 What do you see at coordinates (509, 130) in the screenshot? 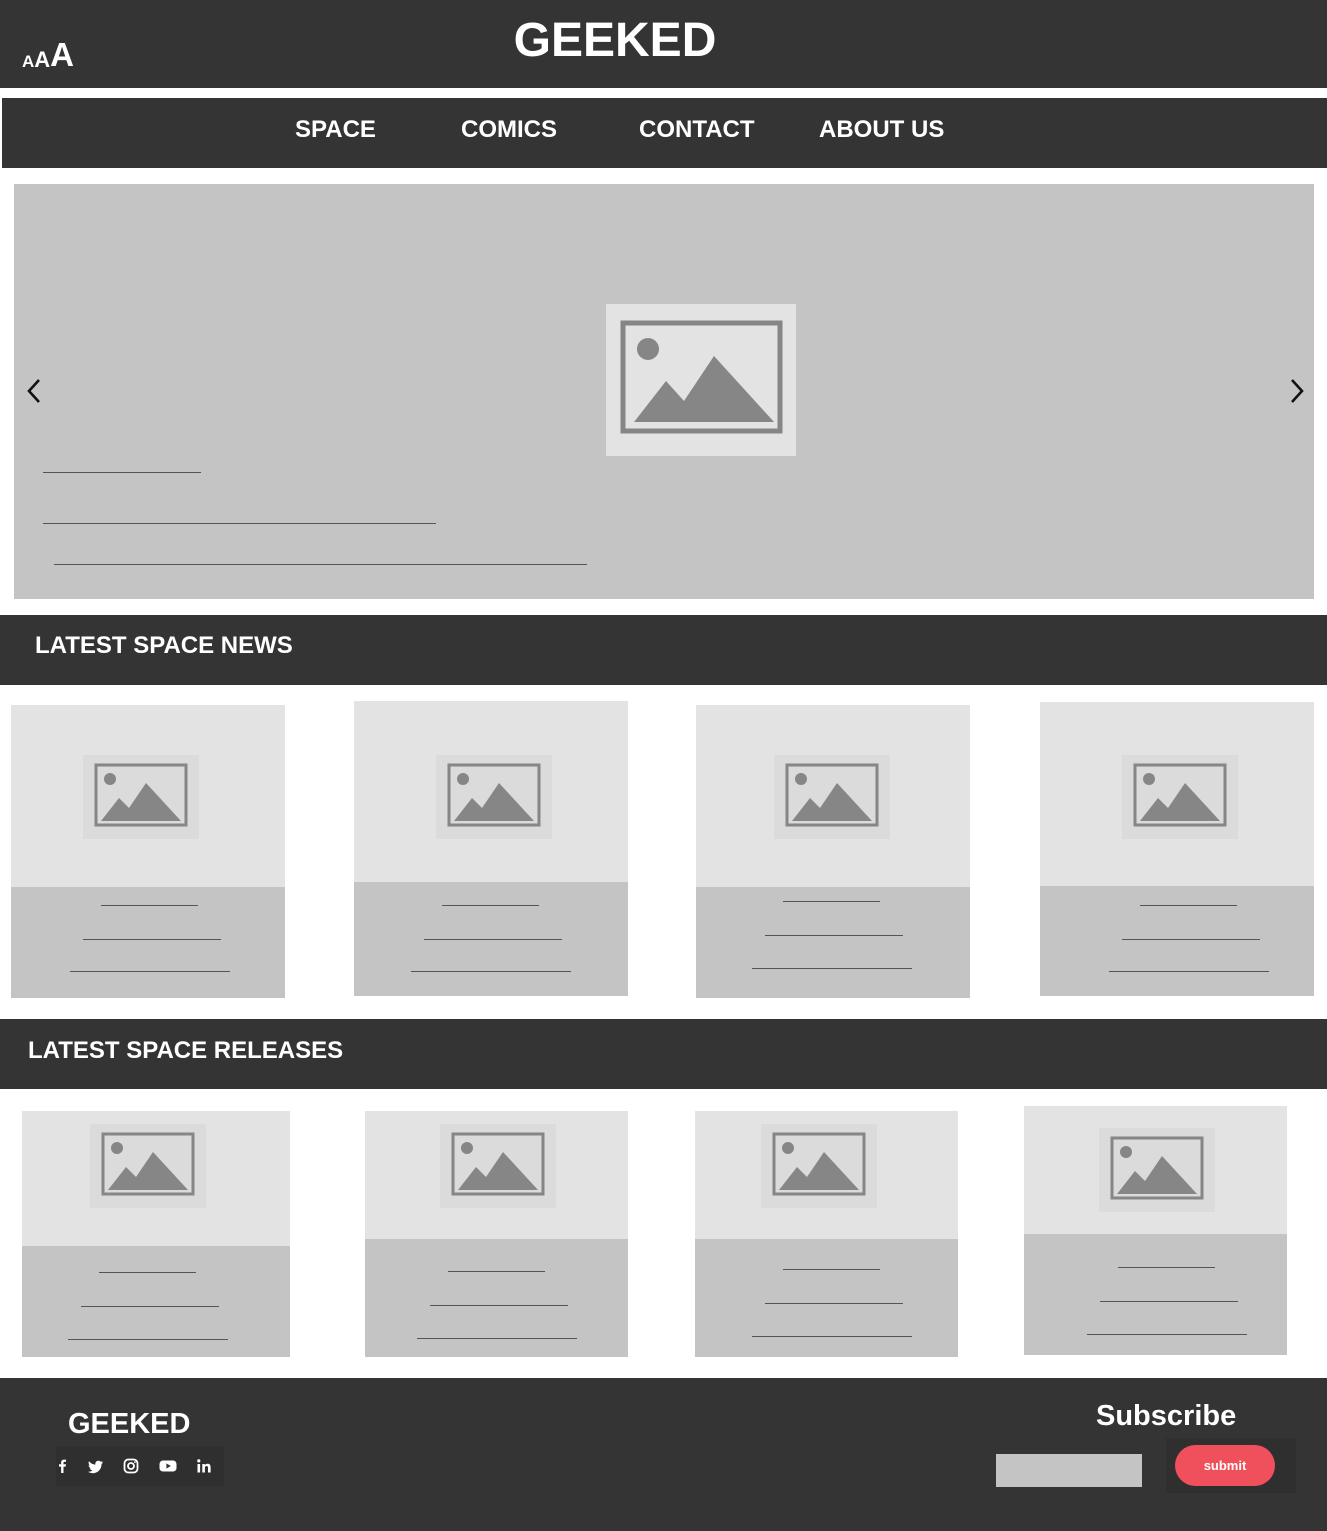
I see `nav-item-comics: COMICS` at bounding box center [509, 130].